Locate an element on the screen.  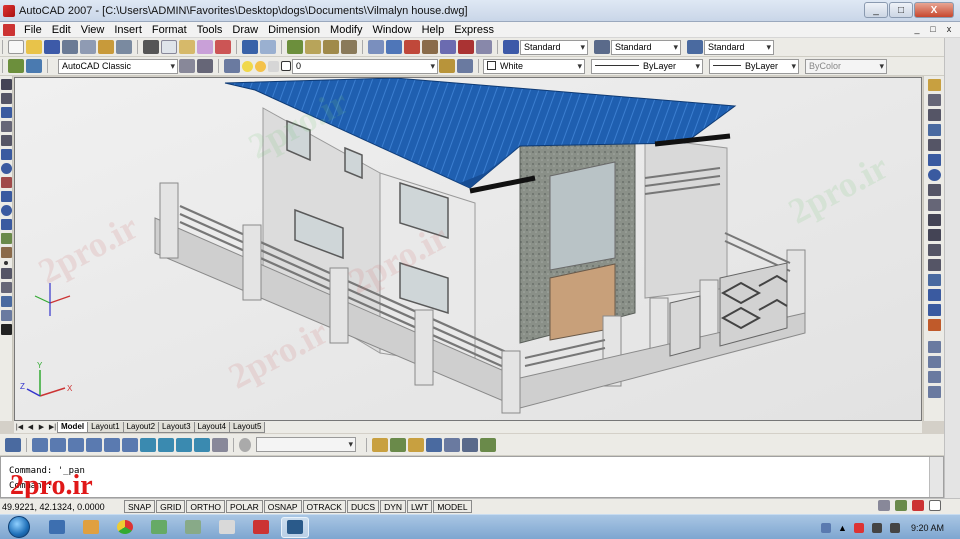
tab-model: Model is located at coordinates (73, 427).